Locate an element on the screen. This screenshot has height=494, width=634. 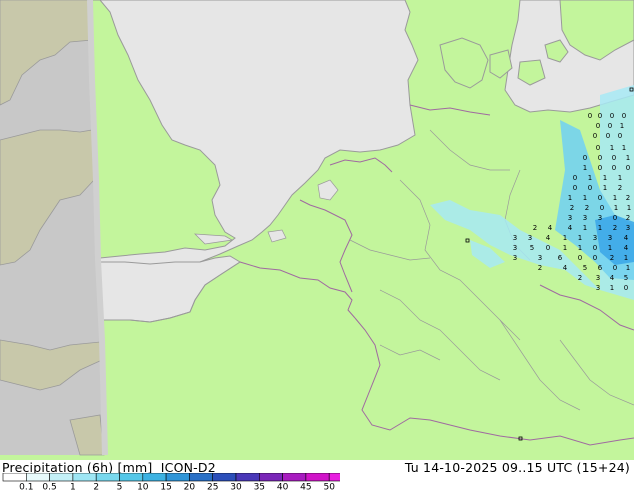
legend-tick-label: 0.1 is located at coordinates (26, 487).